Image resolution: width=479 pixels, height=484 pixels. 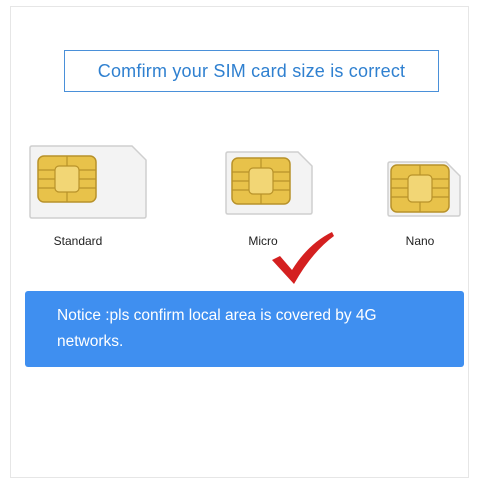 What do you see at coordinates (420, 241) in the screenshot?
I see `sim-label-nano: Nano` at bounding box center [420, 241].